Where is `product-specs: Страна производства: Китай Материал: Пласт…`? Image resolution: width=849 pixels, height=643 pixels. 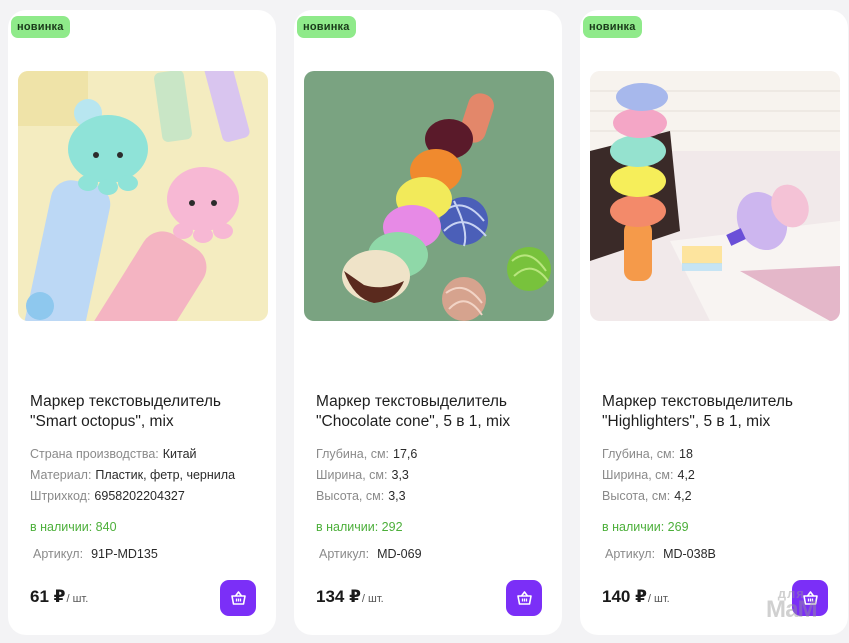 product-specs: Страна производства: Китай Материал: Пласт… is located at coordinates (150, 475).